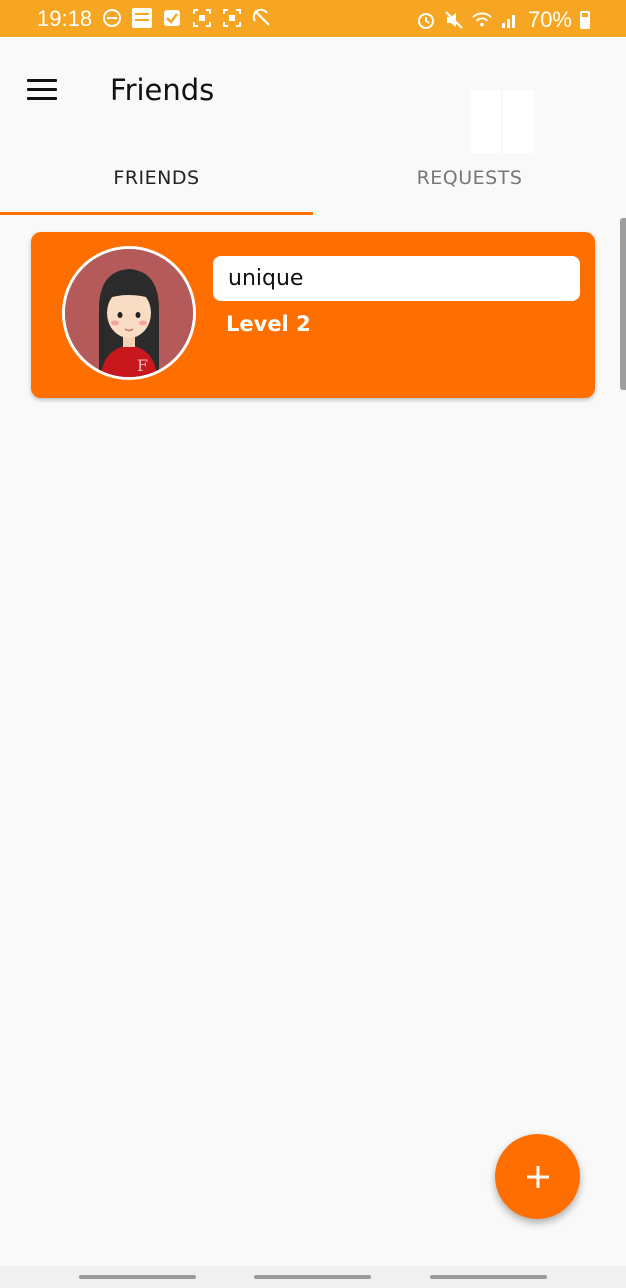 The height and width of the screenshot is (1288, 626). Describe the element at coordinates (162, 90) in the screenshot. I see `page-title: Friends` at that location.